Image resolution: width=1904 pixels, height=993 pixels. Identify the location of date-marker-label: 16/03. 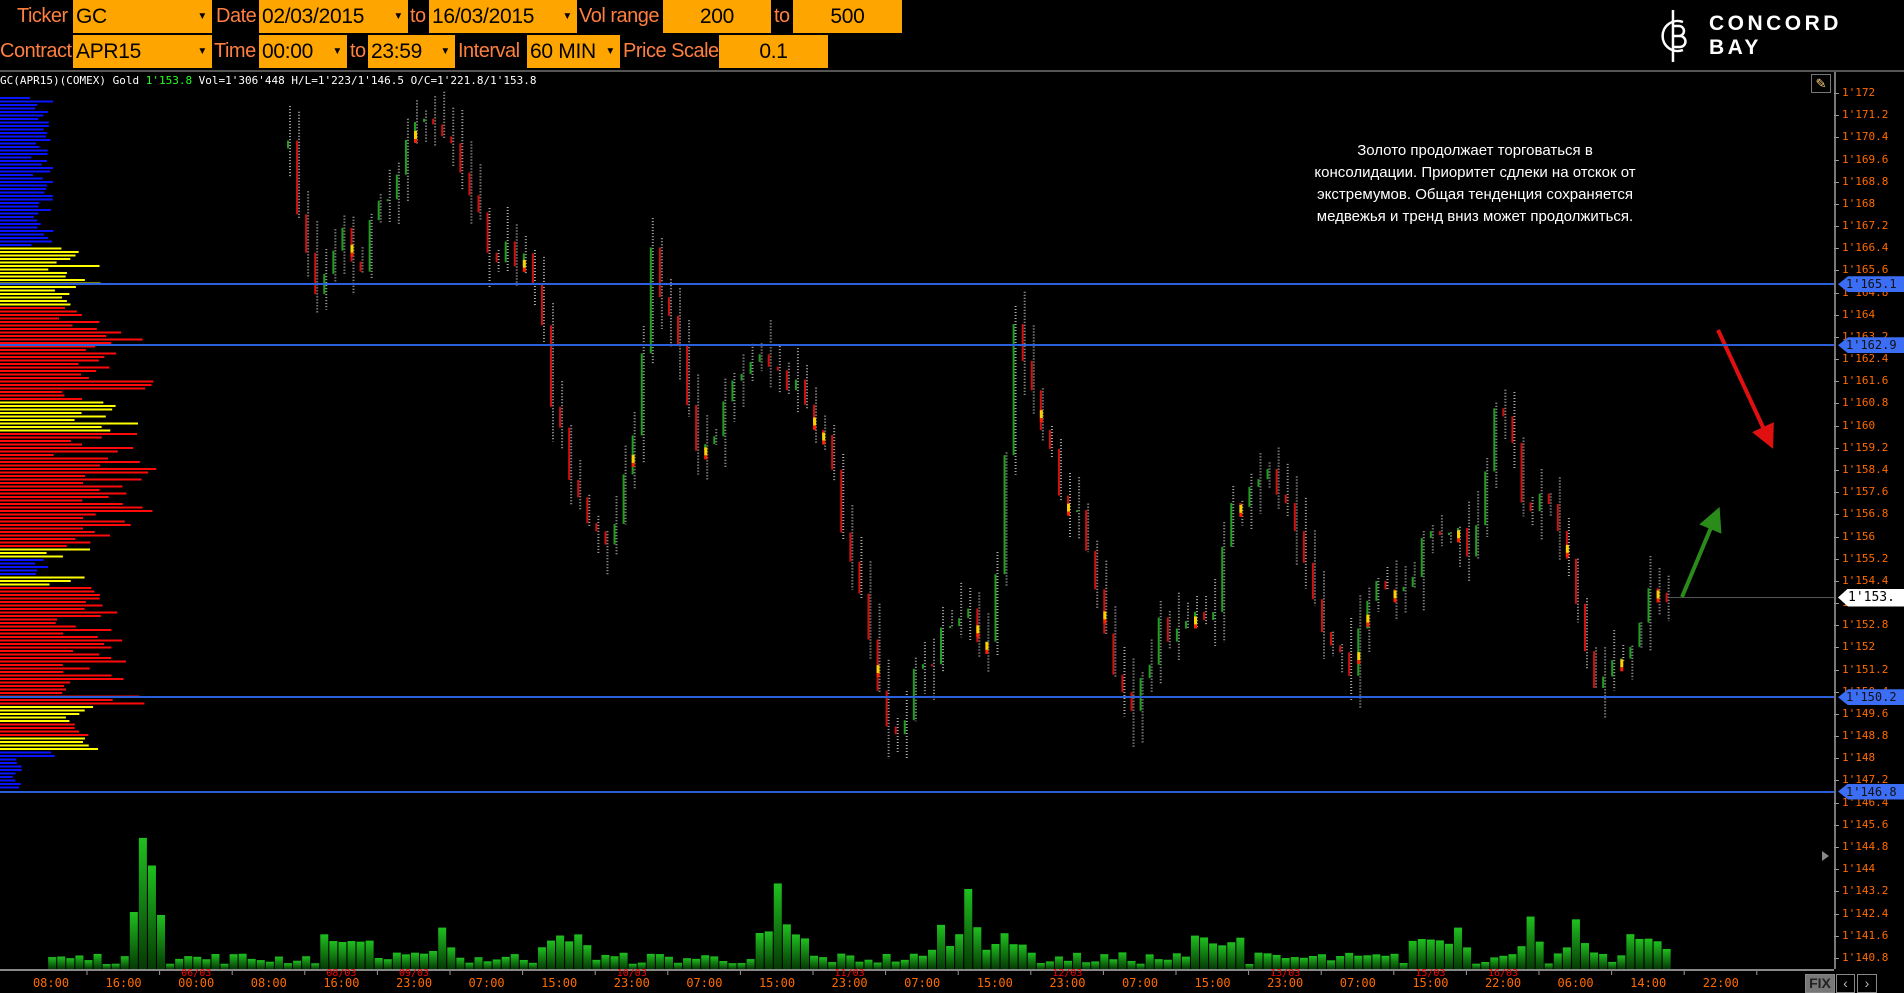
(1503, 973).